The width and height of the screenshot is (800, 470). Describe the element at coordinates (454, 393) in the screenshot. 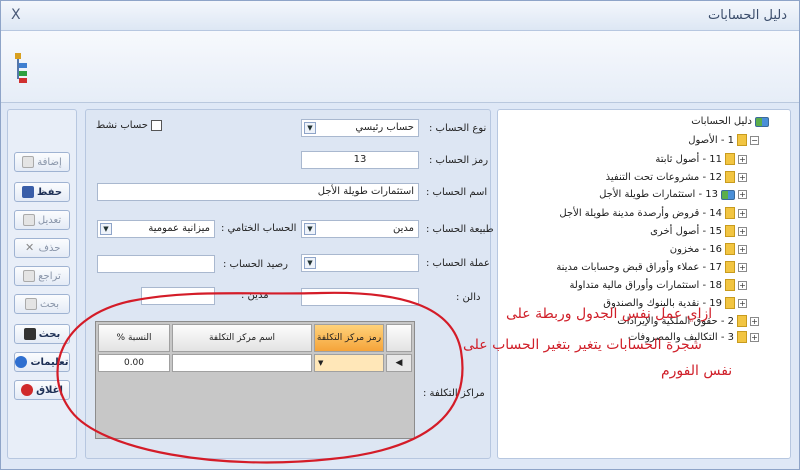

I see `cost-centers-label: مراكز التكلفة :` at that location.